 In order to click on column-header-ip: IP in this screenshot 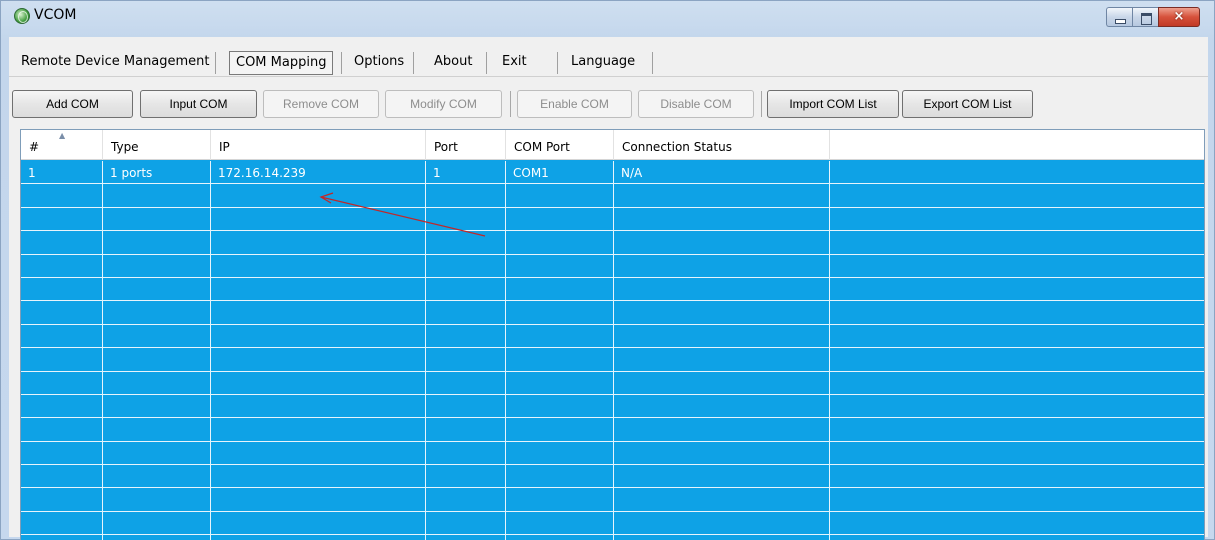, I will do `click(318, 145)`.